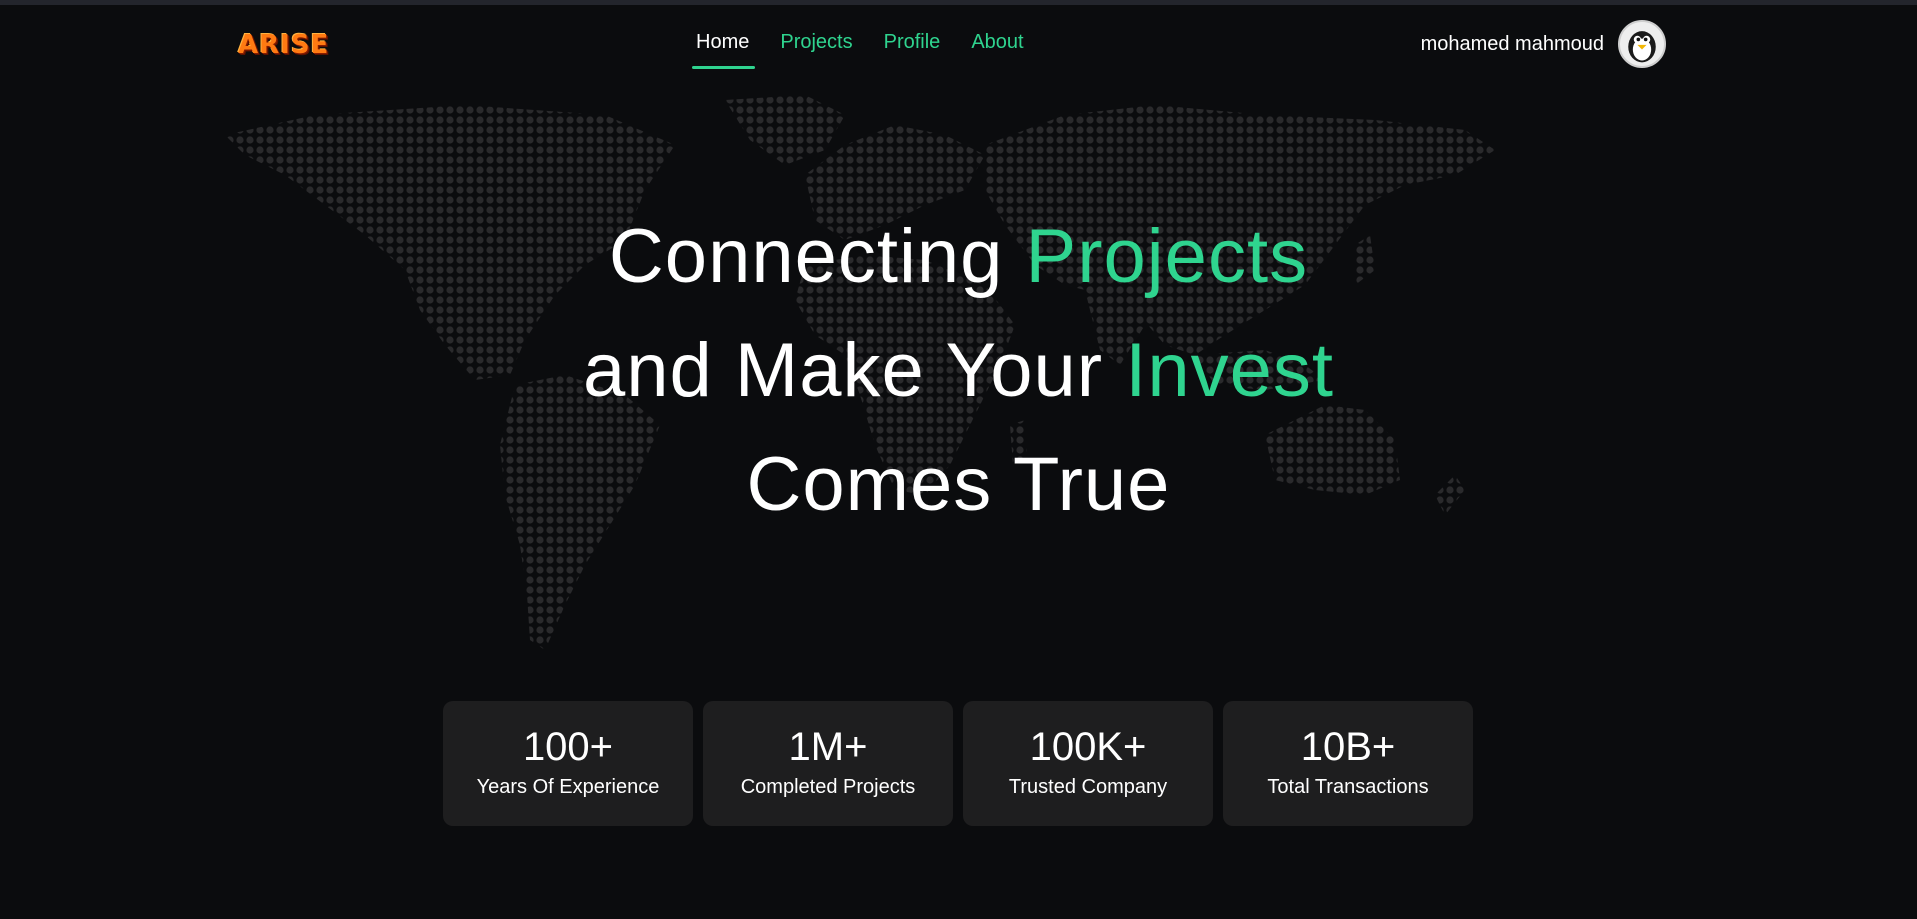  Describe the element at coordinates (828, 787) in the screenshot. I see `stat-label: Completed Projects` at that location.